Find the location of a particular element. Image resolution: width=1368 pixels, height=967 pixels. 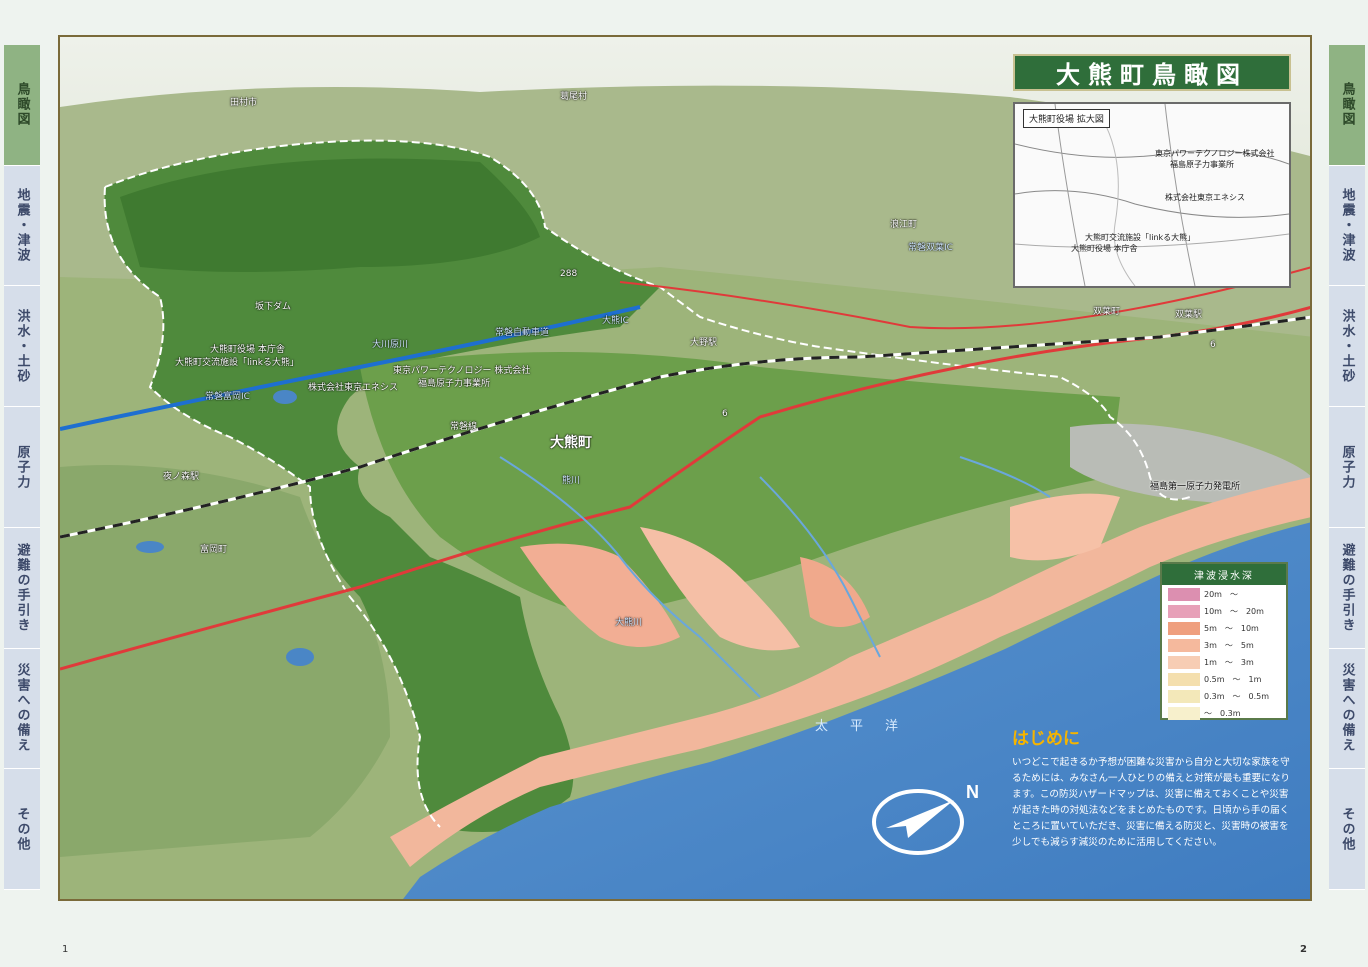

label-joban-line: 常磐線 is located at coordinates (464, 427).